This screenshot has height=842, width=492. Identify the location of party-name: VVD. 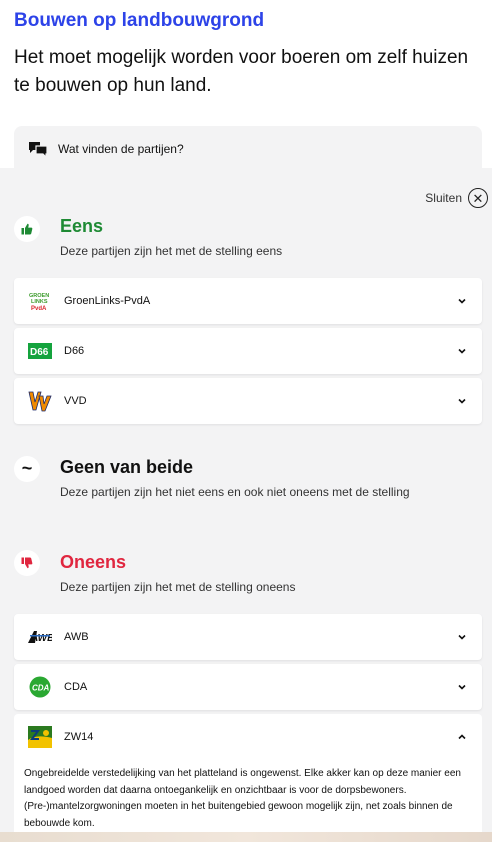
(75, 401).